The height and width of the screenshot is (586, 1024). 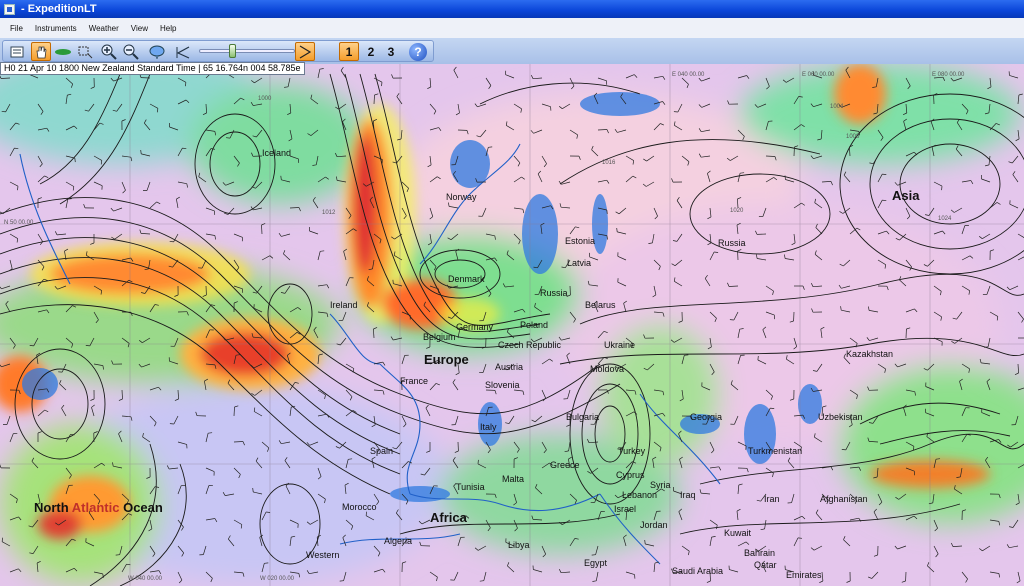 I want to click on place-morocco: Morocco, so click(x=359, y=507).